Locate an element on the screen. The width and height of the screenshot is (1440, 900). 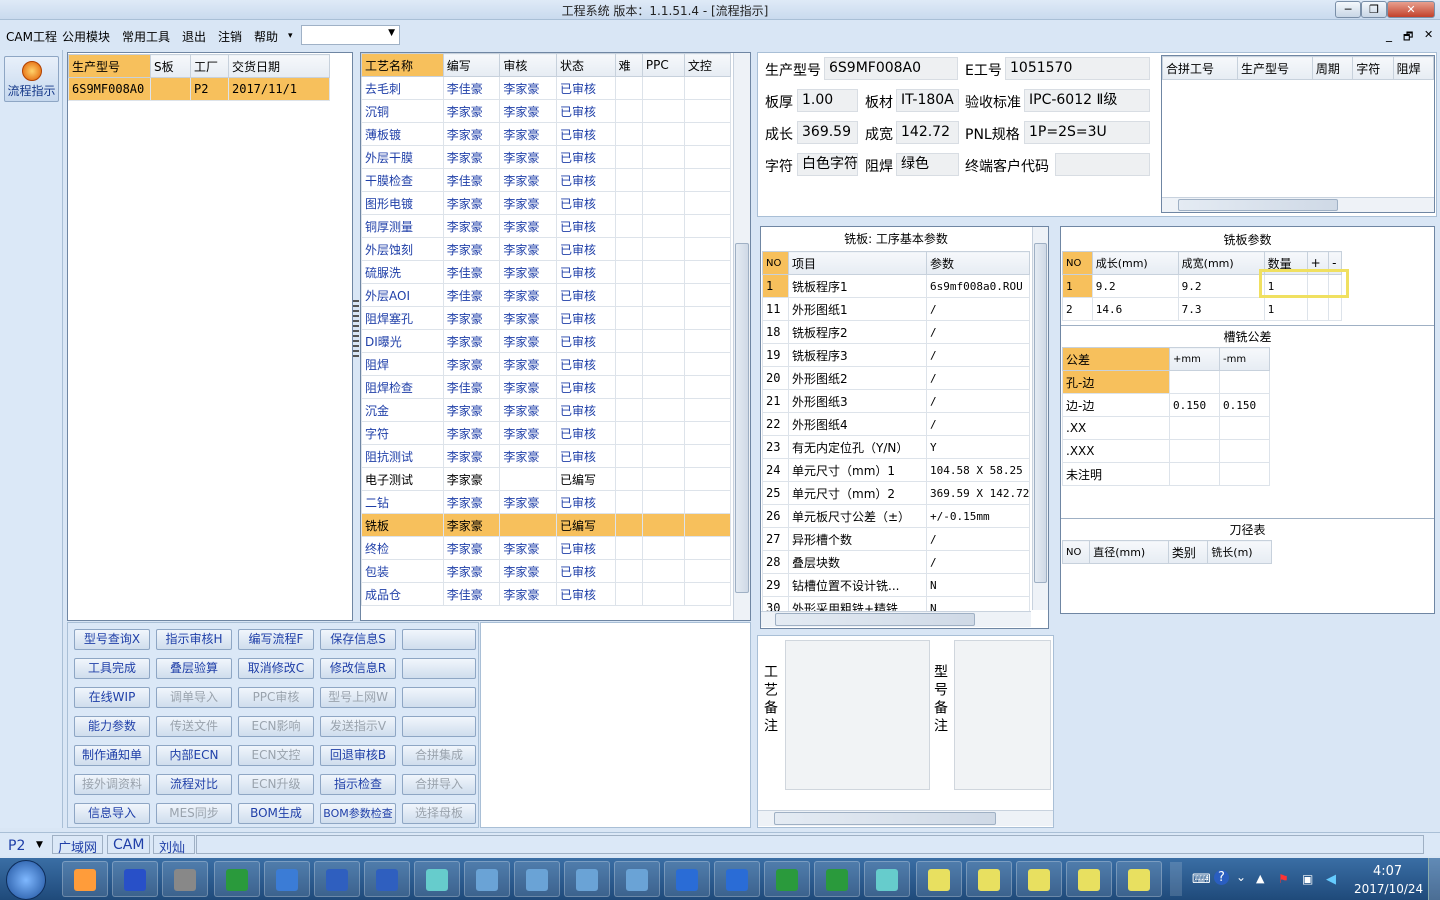
col-header: S板 is located at coordinates (170, 66).